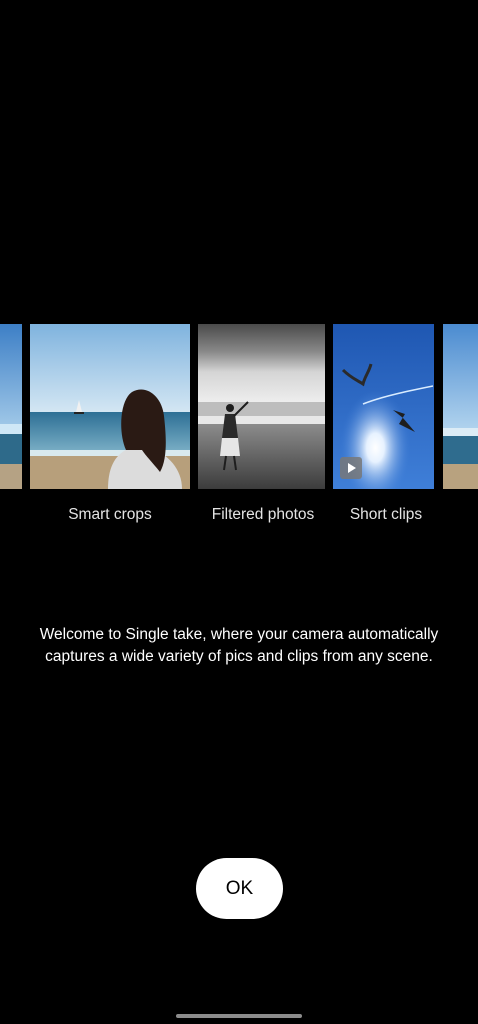 The width and height of the screenshot is (478, 1024). I want to click on label-smart-crops: Smart crops, so click(110, 514).